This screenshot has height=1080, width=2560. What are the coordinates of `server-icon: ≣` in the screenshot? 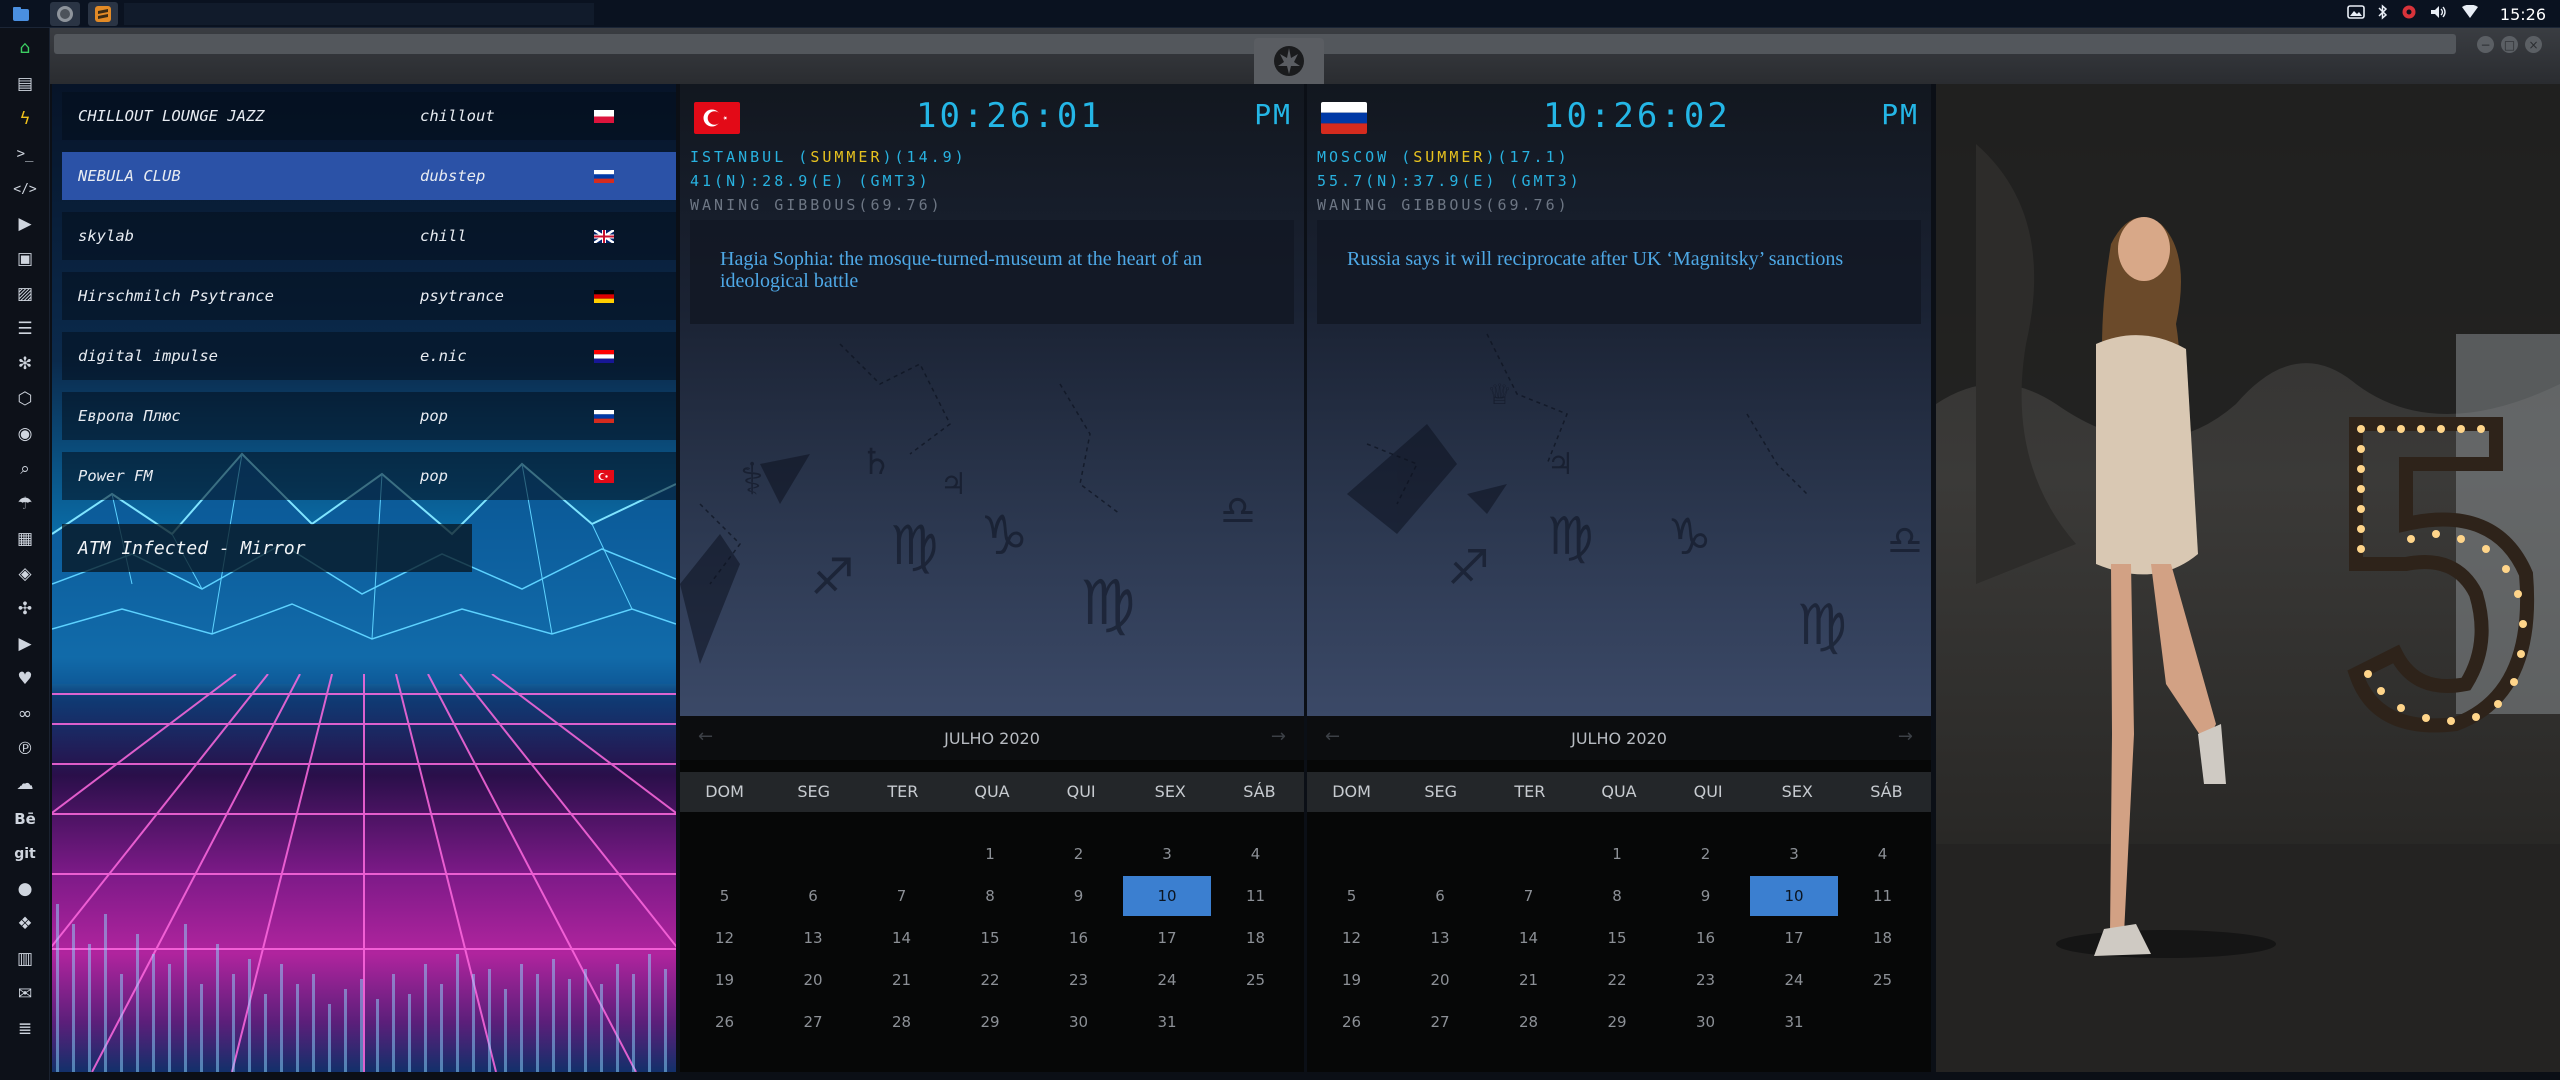 It's located at (25, 1029).